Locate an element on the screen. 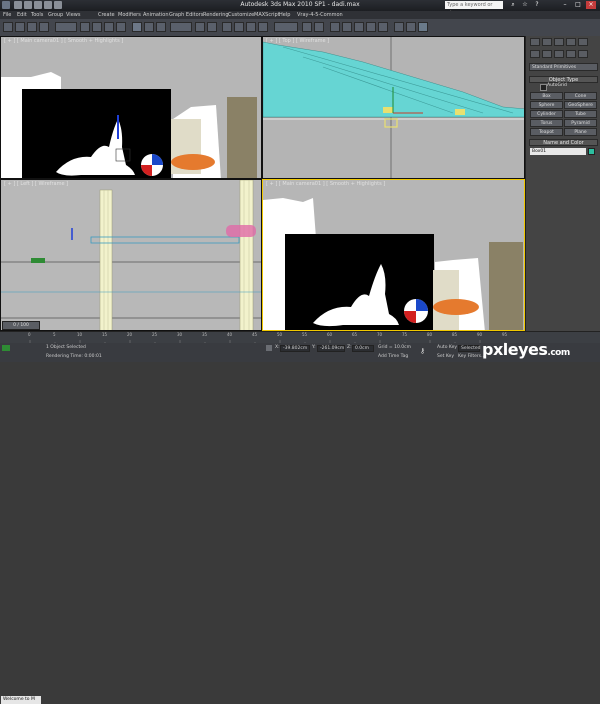 Image resolution: width=600 pixels, height=704 pixels. cone-button: Cone is located at coordinates (580, 96).